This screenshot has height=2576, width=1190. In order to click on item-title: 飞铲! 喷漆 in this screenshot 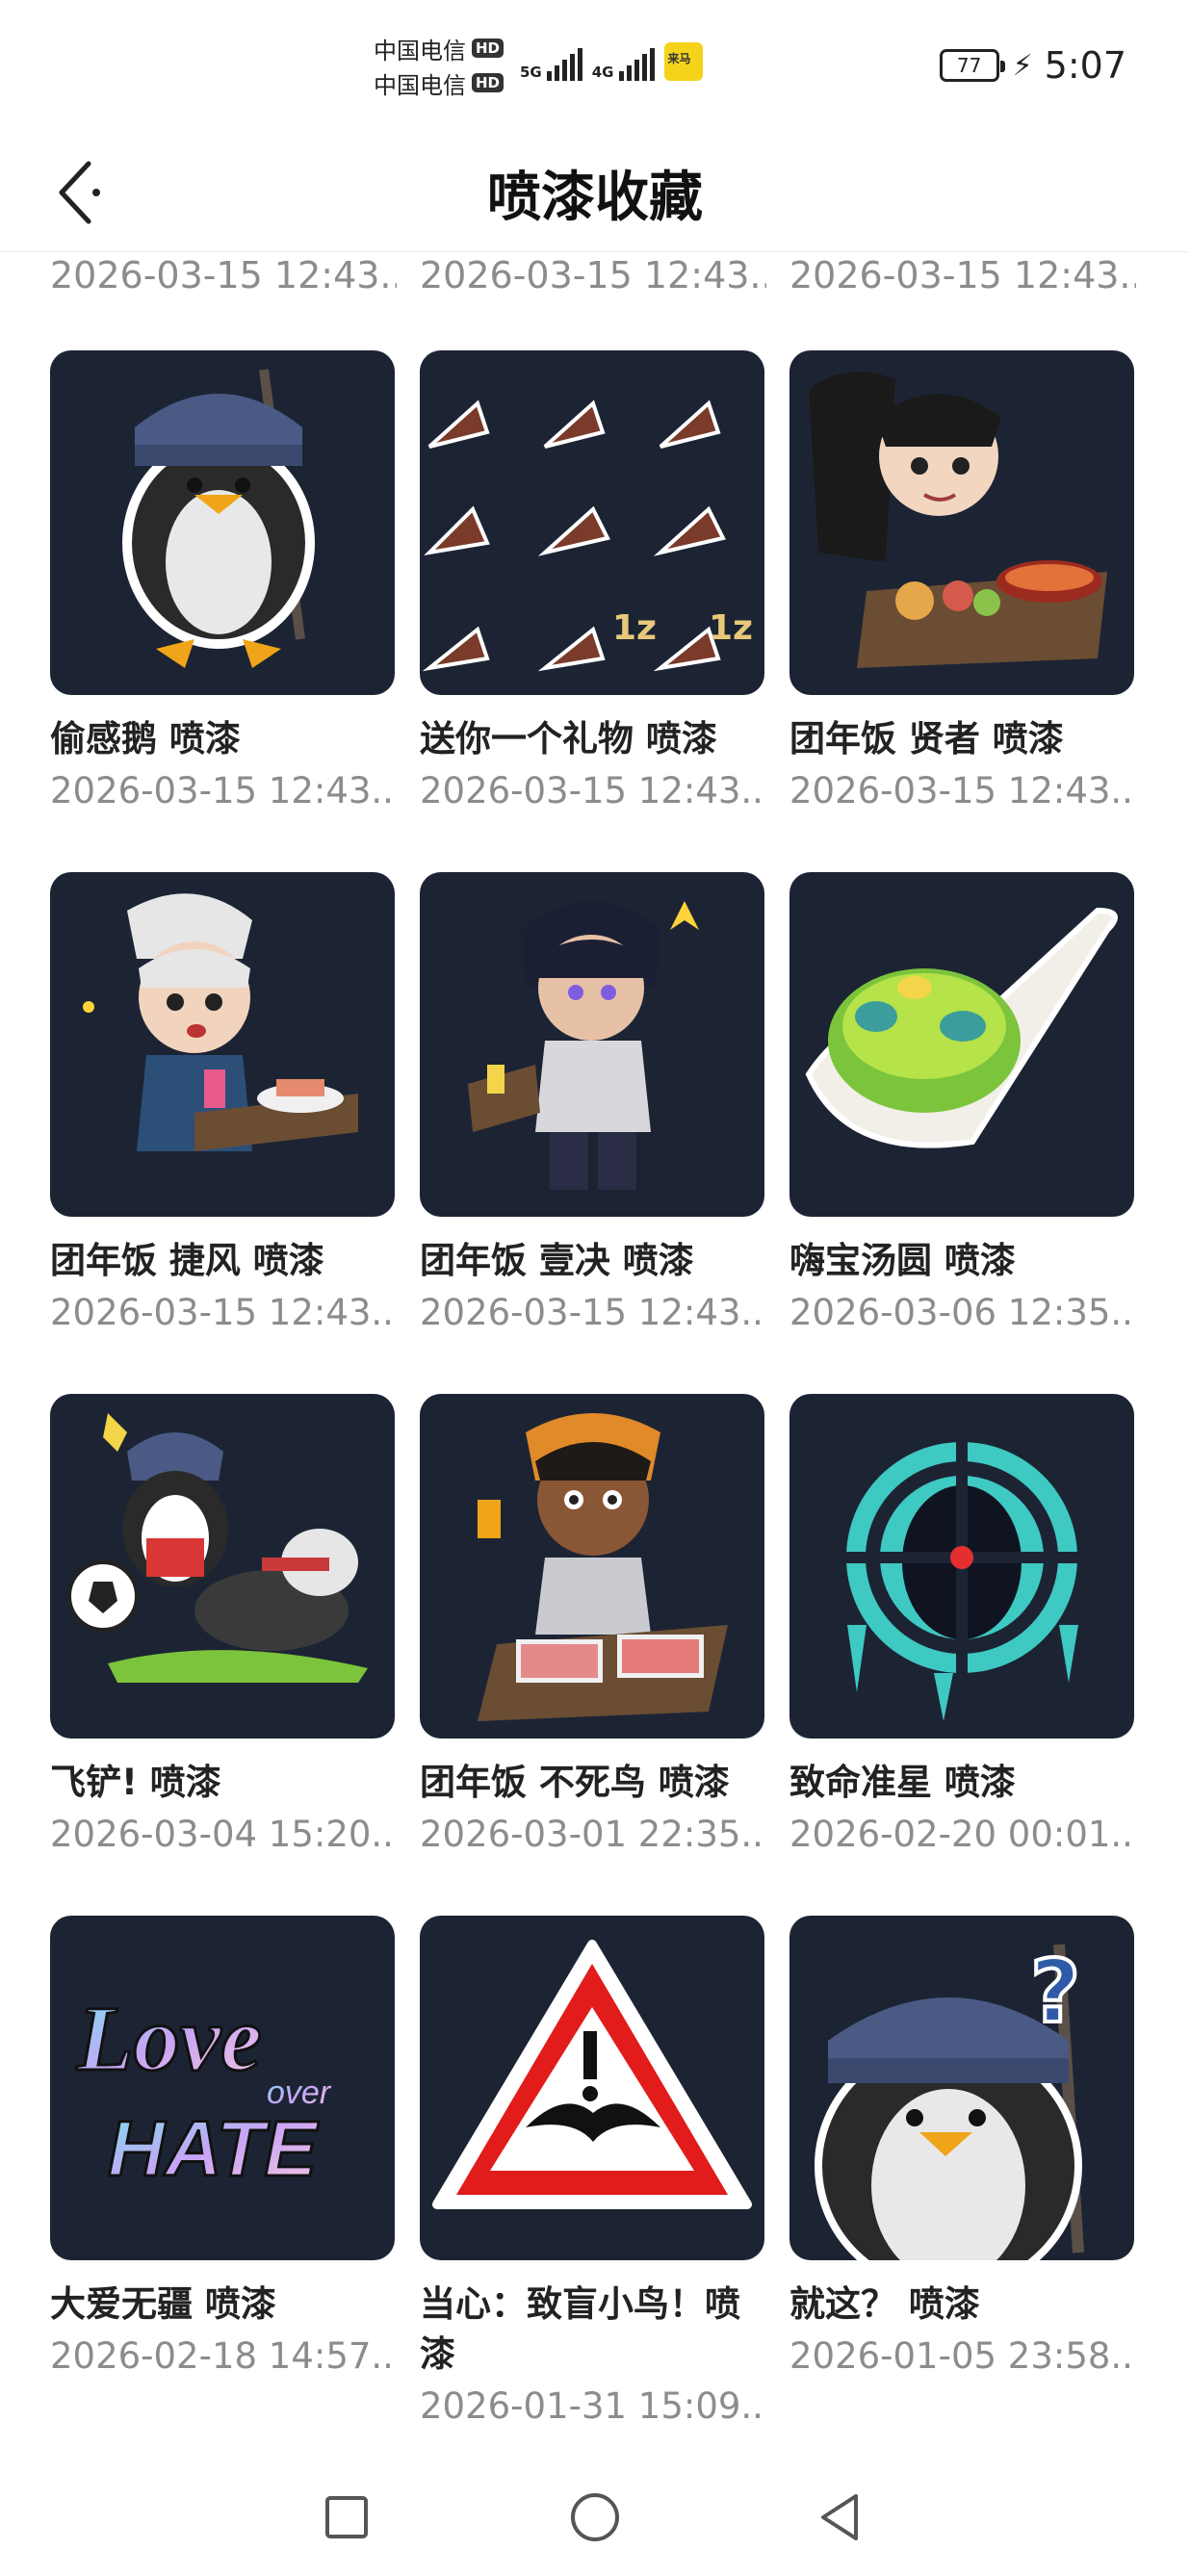, I will do `click(136, 1783)`.